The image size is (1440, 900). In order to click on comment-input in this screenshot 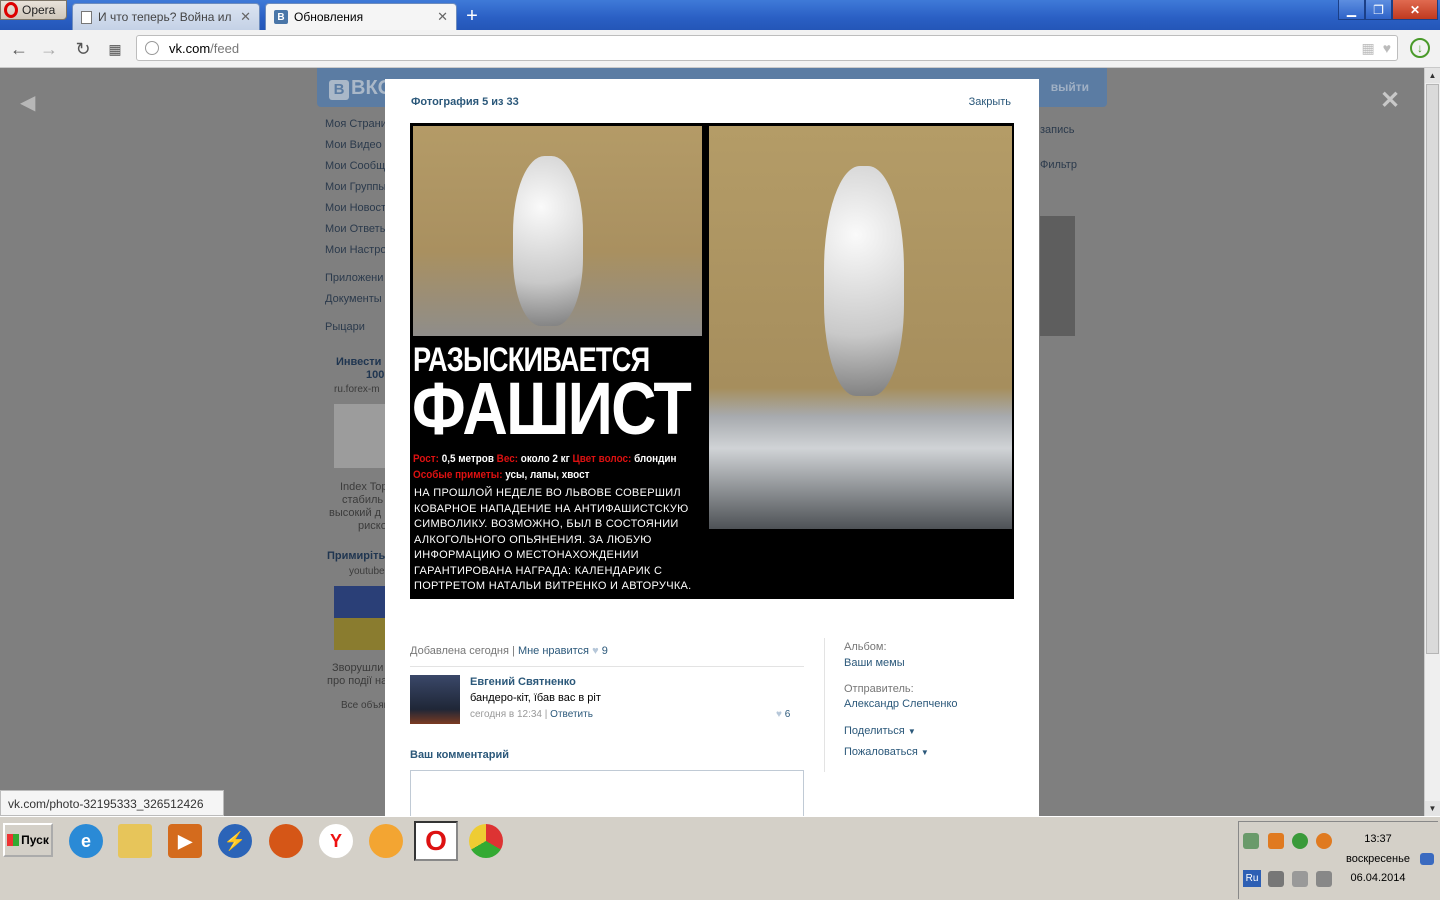, I will do `click(607, 793)`.